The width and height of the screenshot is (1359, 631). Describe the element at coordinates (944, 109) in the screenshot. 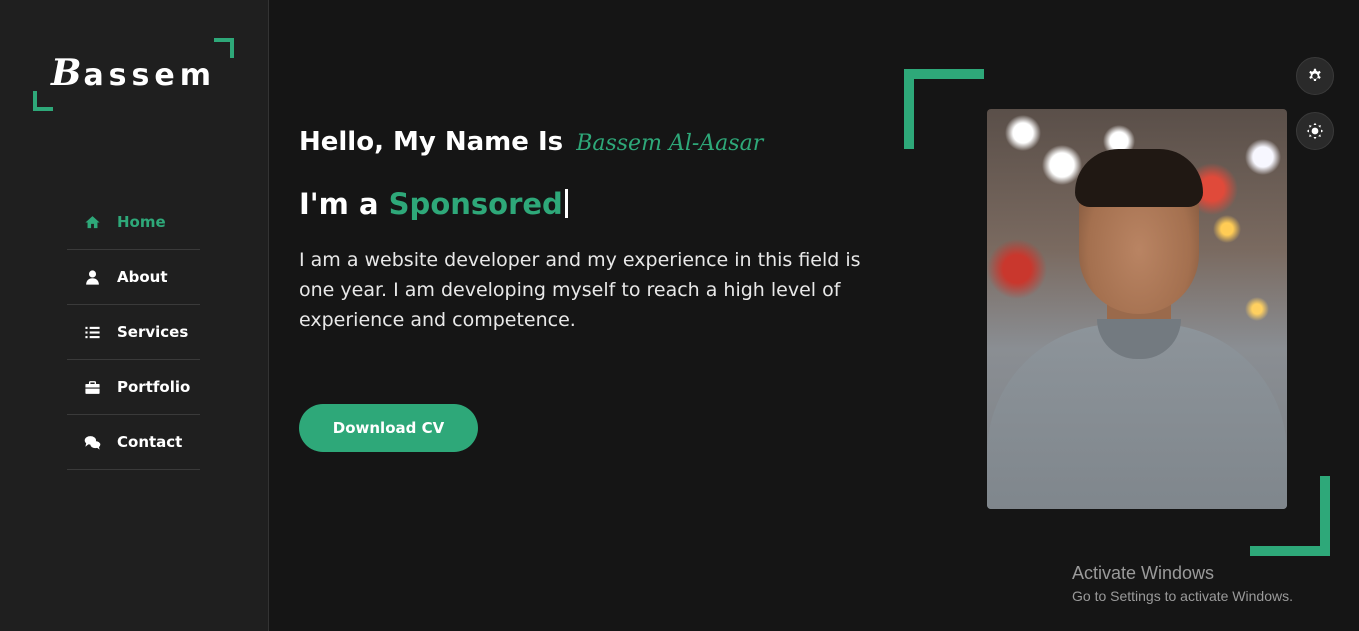

I see `photo-frame-top-left` at that location.